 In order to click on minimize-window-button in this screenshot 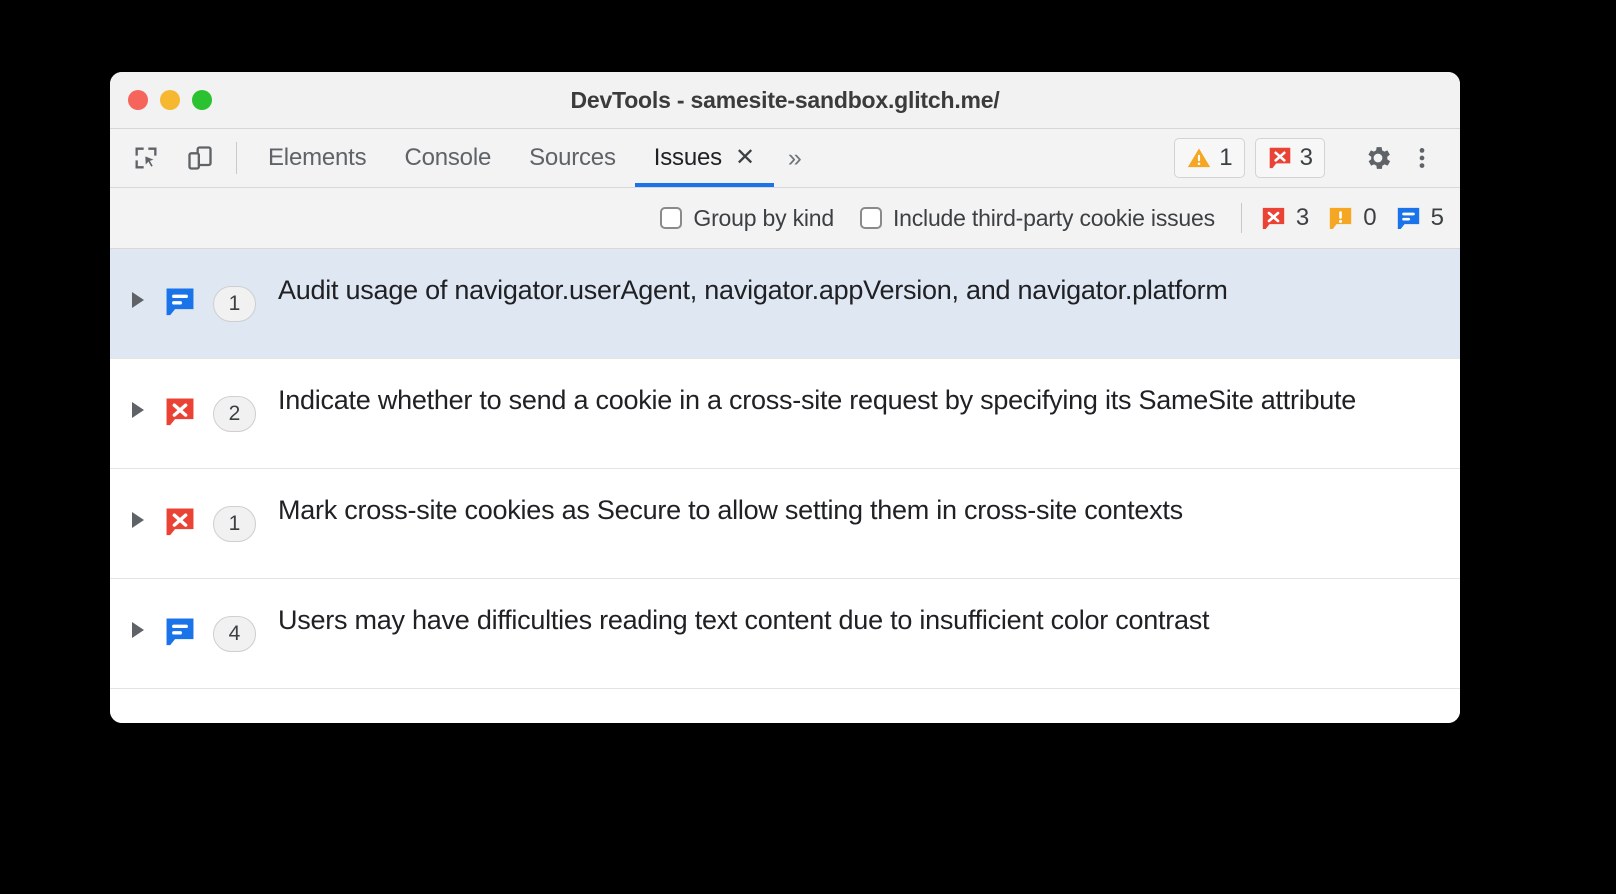, I will do `click(170, 100)`.